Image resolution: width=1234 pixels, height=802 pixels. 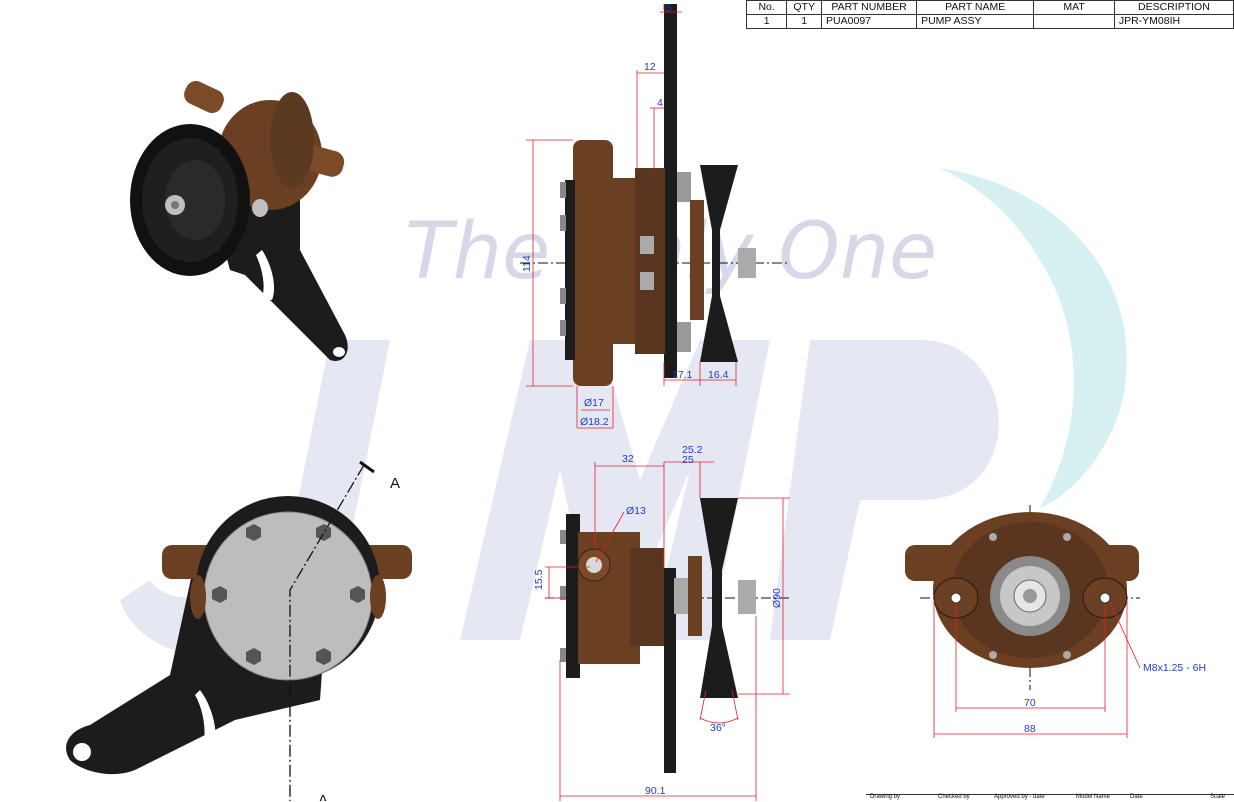 I want to click on bom-header-qty: QTY, so click(x=804, y=7).